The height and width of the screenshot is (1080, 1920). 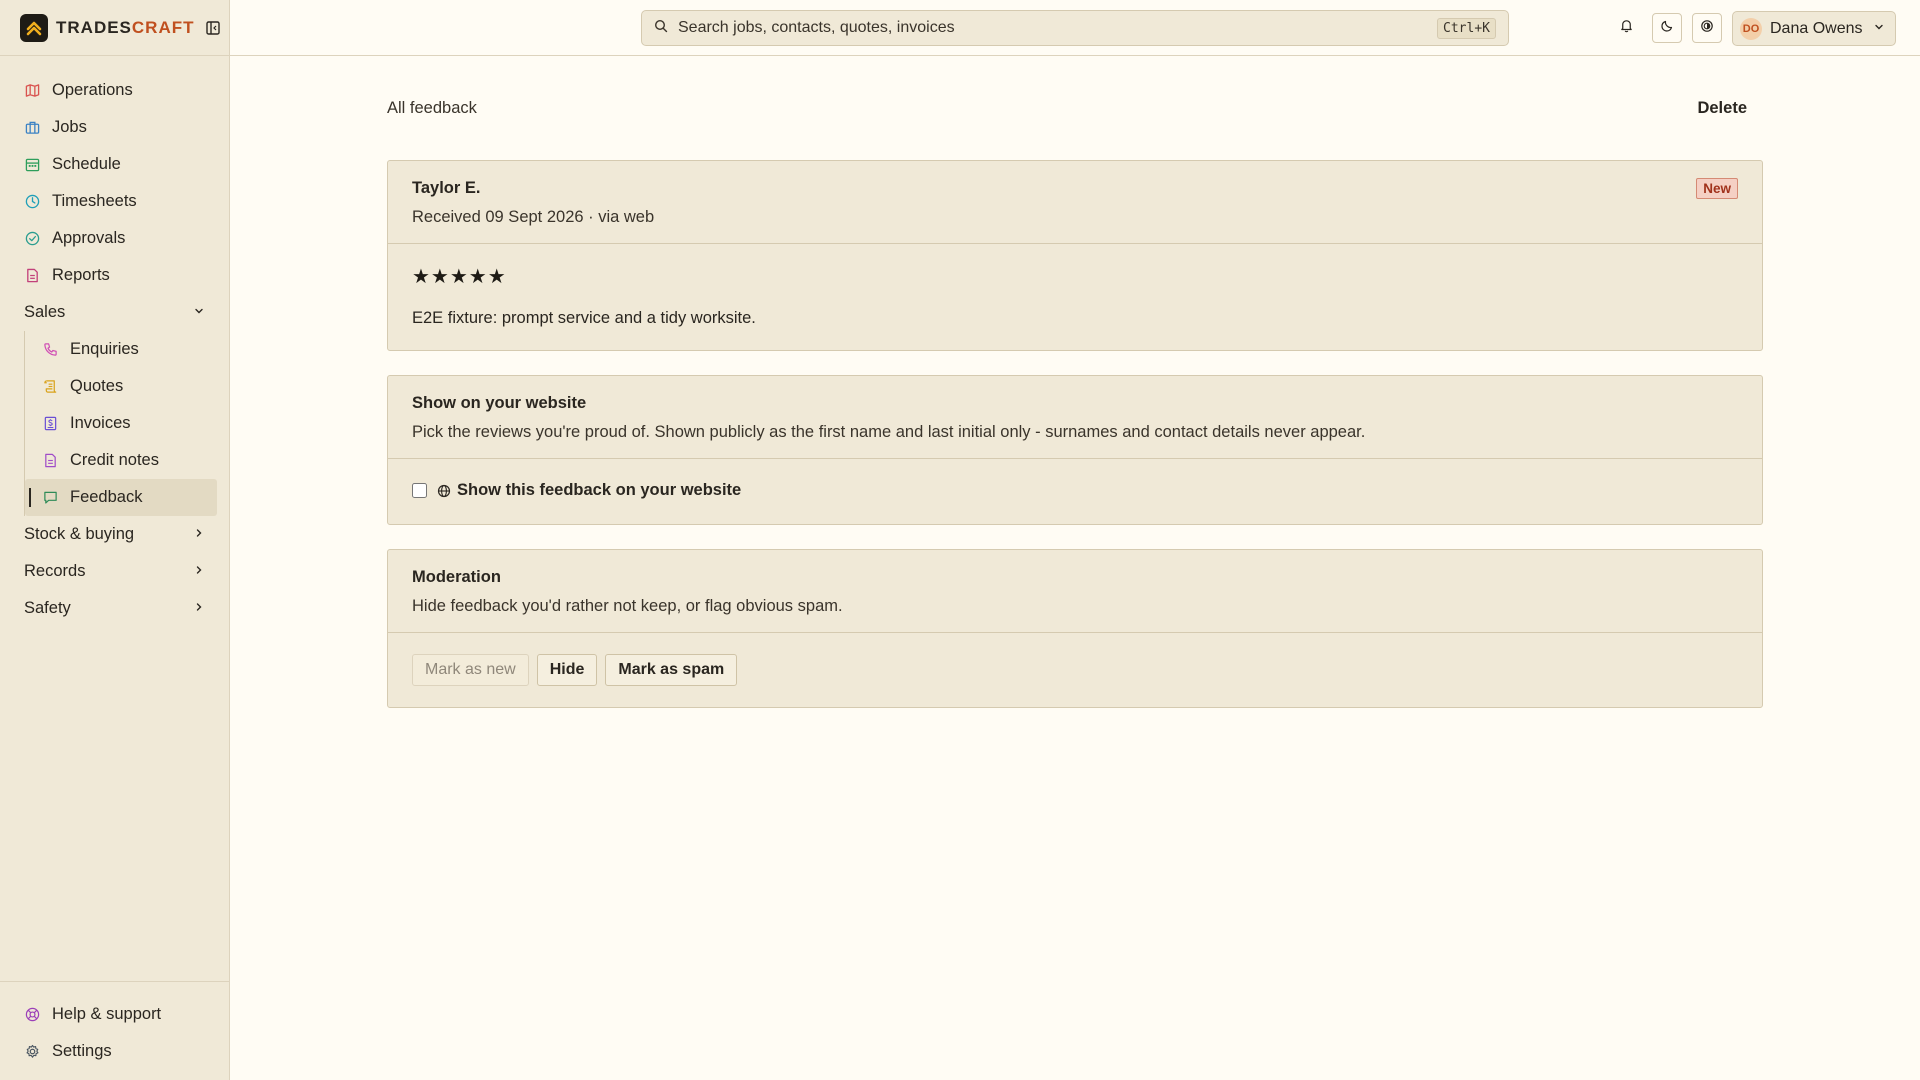 I want to click on briefcase-icon, so click(x=32, y=128).